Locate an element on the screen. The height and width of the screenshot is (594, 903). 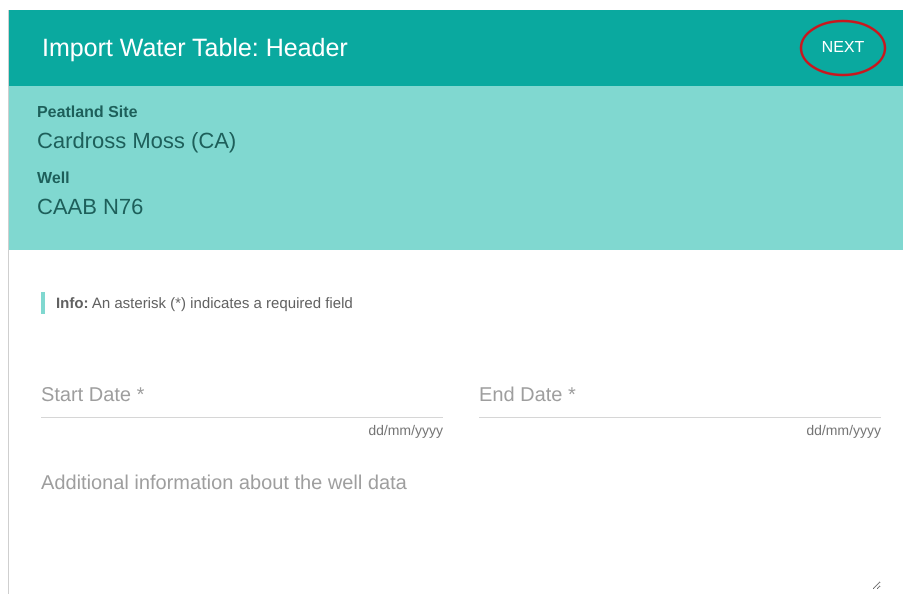
page-title: Import Water Table: Header is located at coordinates (195, 48).